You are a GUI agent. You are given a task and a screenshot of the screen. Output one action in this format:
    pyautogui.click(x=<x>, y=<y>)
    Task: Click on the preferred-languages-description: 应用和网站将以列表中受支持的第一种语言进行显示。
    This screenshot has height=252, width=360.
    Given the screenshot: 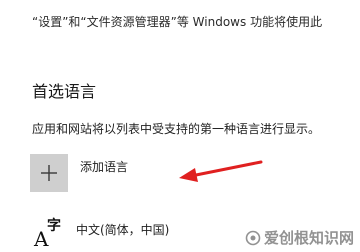 What is the action you would take?
    pyautogui.click(x=176, y=129)
    